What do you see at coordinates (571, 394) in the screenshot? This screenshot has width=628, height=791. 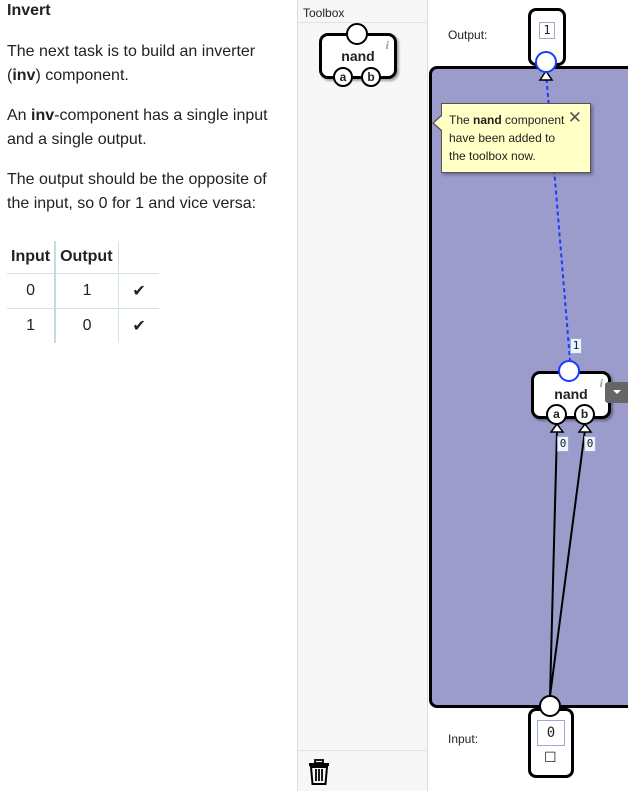 I see `gate-name: nand` at bounding box center [571, 394].